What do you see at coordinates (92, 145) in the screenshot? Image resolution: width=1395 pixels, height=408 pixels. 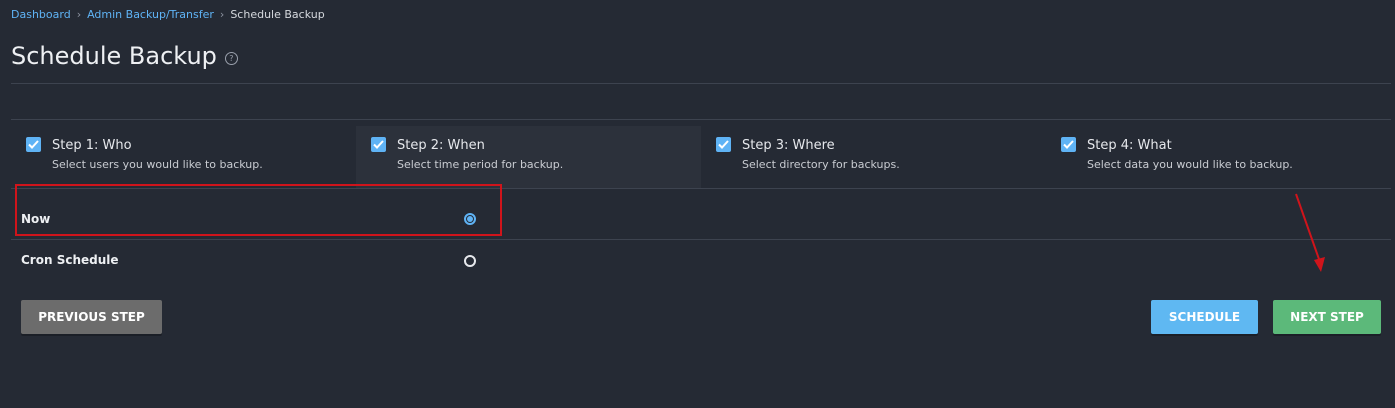 I see `step-title: Step 1: Who` at bounding box center [92, 145].